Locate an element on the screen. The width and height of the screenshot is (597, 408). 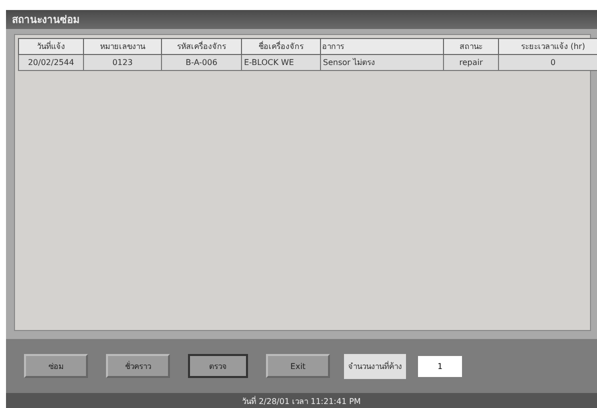
pending-count-field: 1 is located at coordinates (440, 366).